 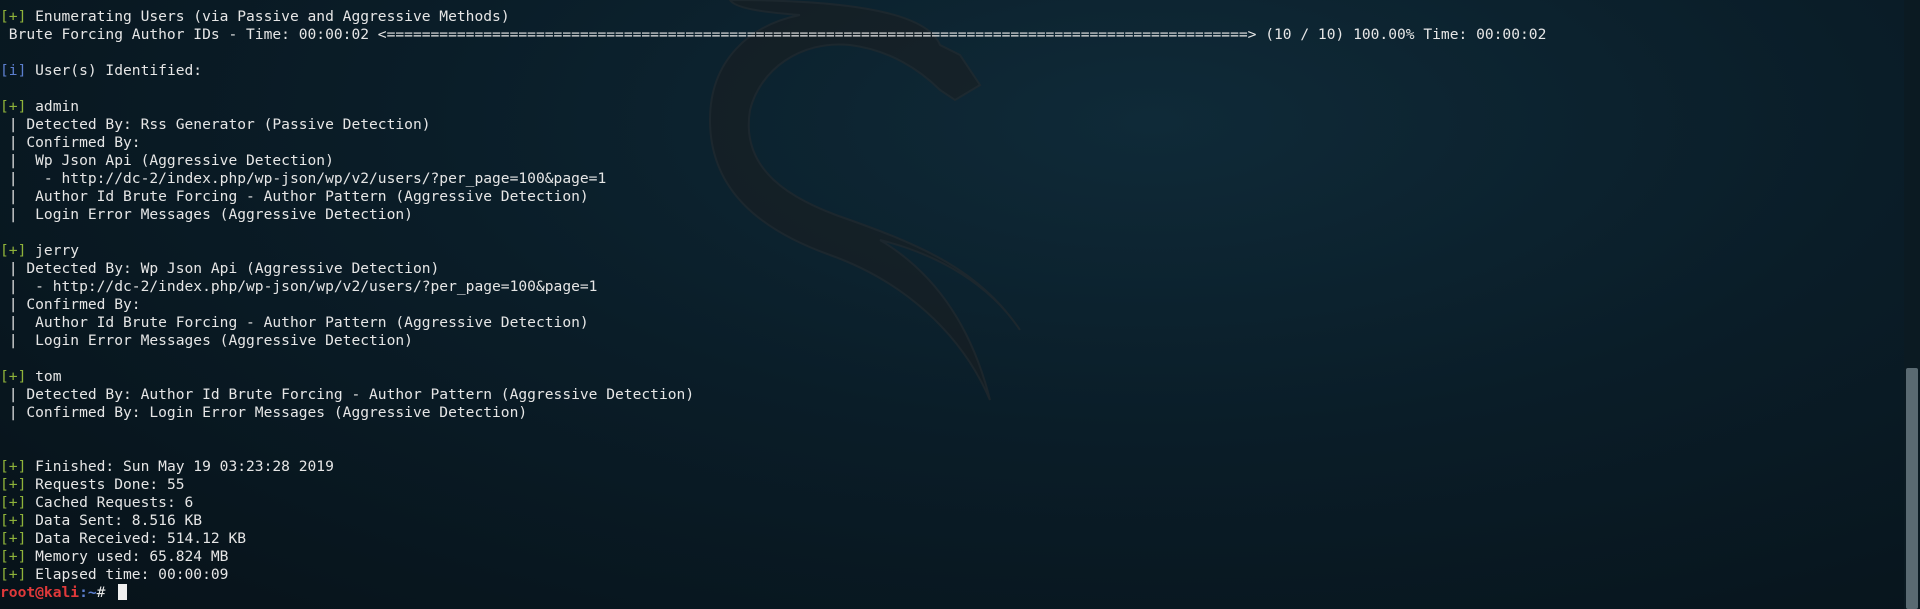 What do you see at coordinates (13, 70) in the screenshot?
I see `info-tag: [i]` at bounding box center [13, 70].